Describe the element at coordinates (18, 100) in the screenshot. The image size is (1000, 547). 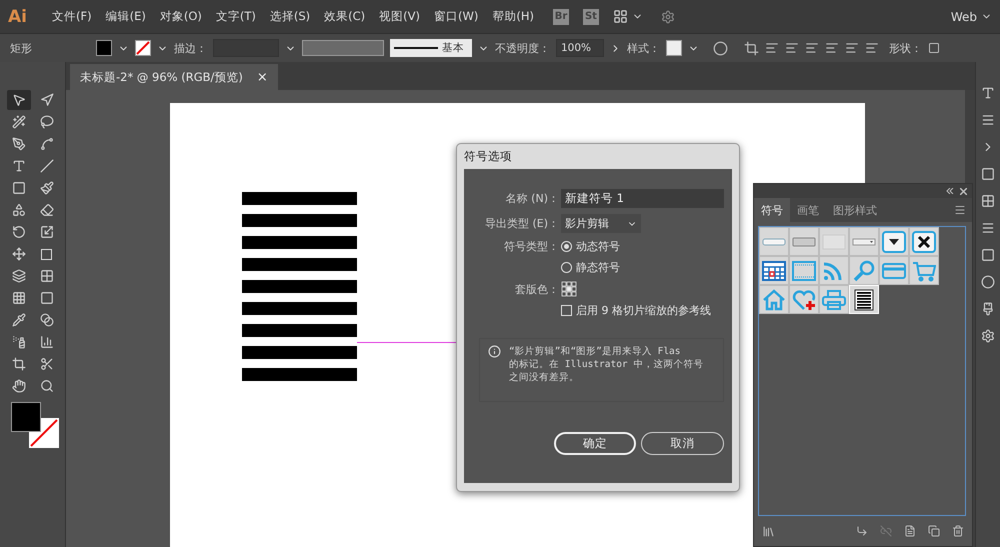
I see `select-tool-icon` at that location.